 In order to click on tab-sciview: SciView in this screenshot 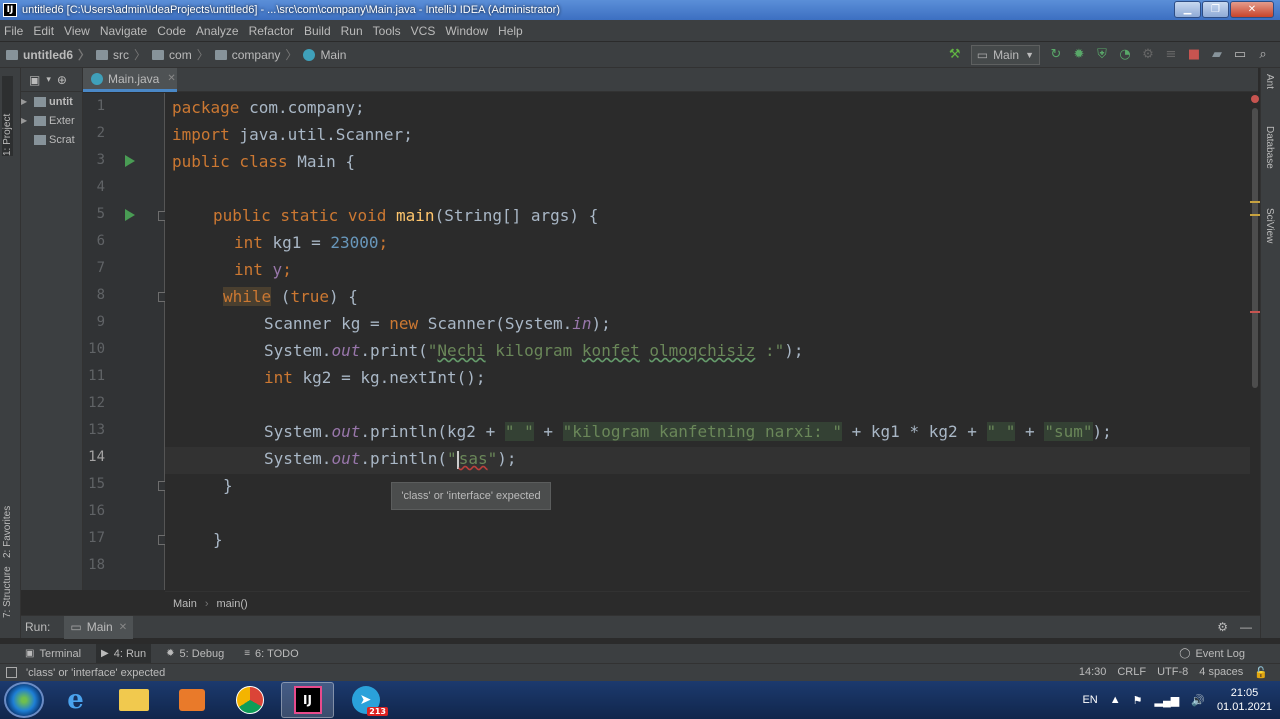, I will do `click(1269, 238)`.